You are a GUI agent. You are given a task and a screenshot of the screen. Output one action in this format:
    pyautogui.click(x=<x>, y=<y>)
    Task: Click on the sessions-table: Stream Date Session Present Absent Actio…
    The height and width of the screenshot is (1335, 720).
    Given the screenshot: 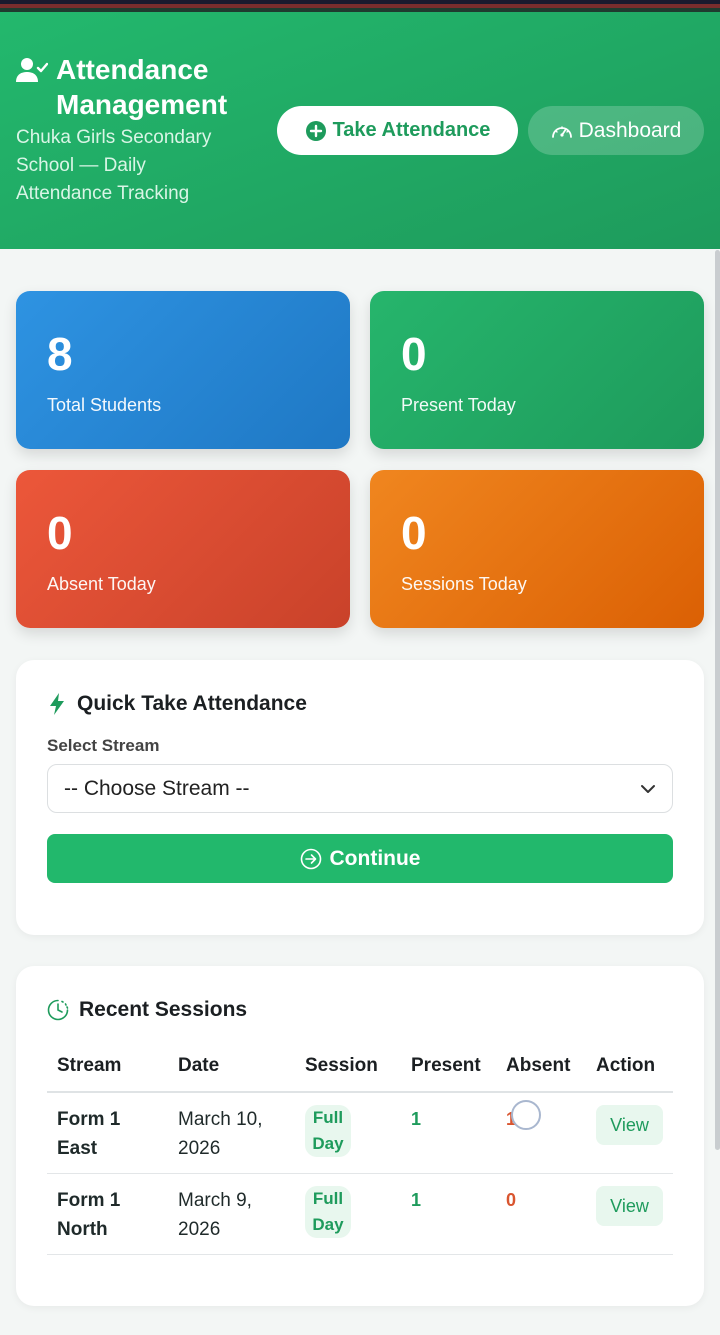 What is the action you would take?
    pyautogui.click(x=360, y=1155)
    